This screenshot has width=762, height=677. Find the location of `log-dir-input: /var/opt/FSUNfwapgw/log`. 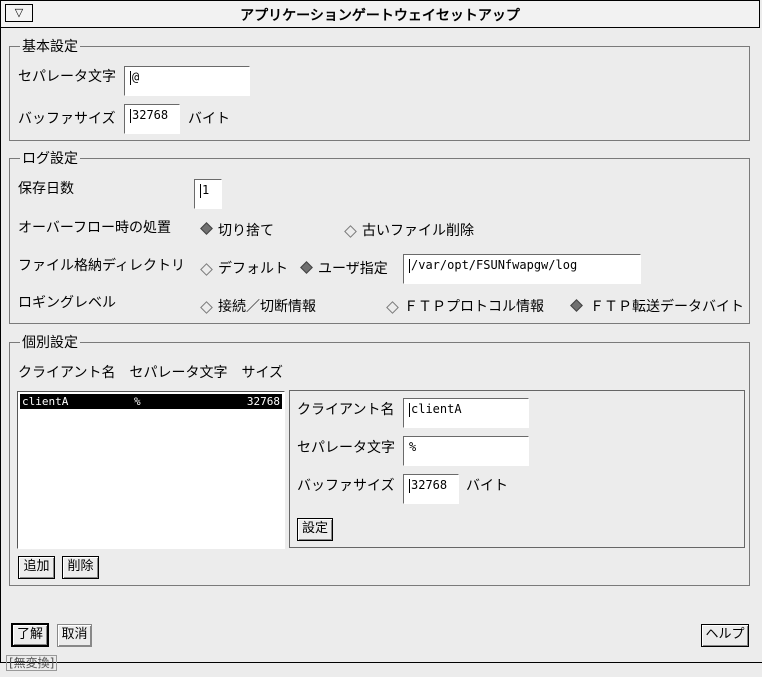

log-dir-input: /var/opt/FSUNfwapgw/log is located at coordinates (522, 269).